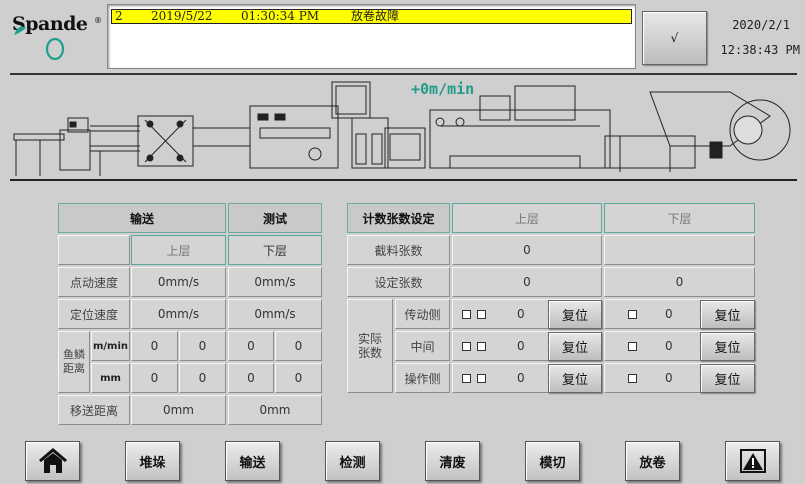 The width and height of the screenshot is (805, 484). What do you see at coordinates (575, 378) in the screenshot?
I see `operator-upper-reset-button: 复位` at bounding box center [575, 378].